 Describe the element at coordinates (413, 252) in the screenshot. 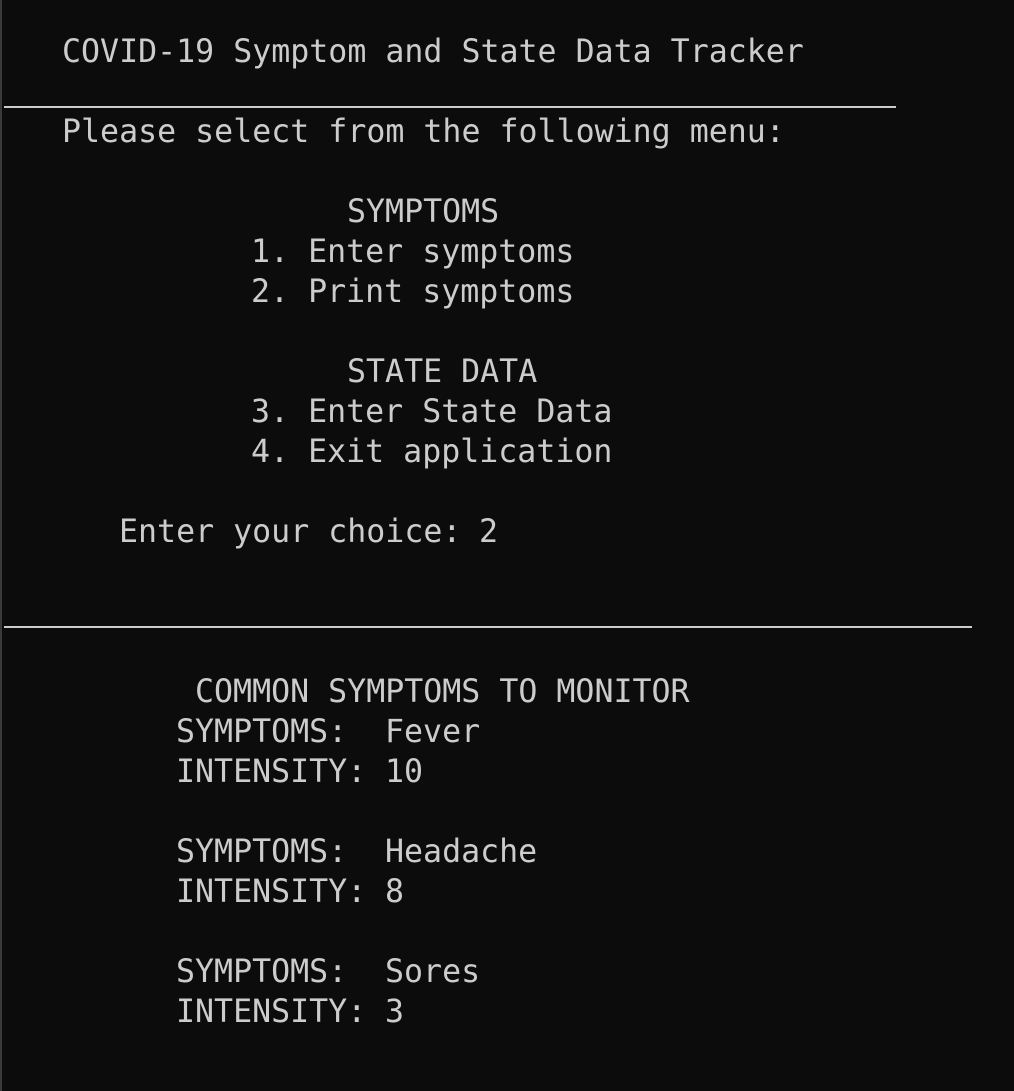

I see `menu-option-enter-symptoms: 1. Enter symptoms` at that location.